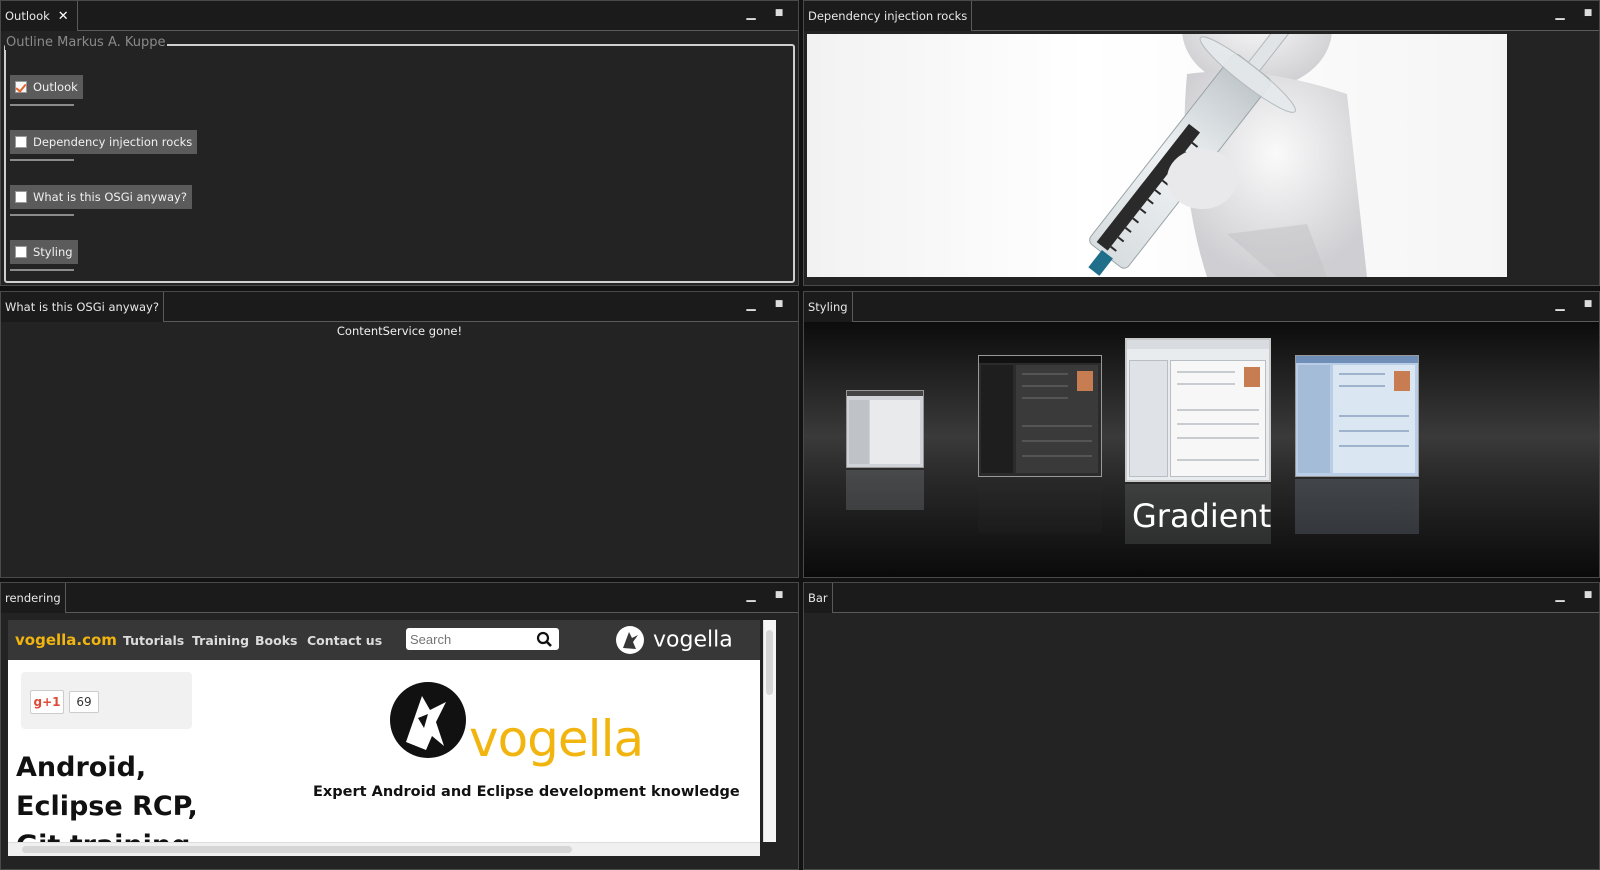  I want to click on page-headline: Android, Eclipse RCP, Git training, so click(107, 795).